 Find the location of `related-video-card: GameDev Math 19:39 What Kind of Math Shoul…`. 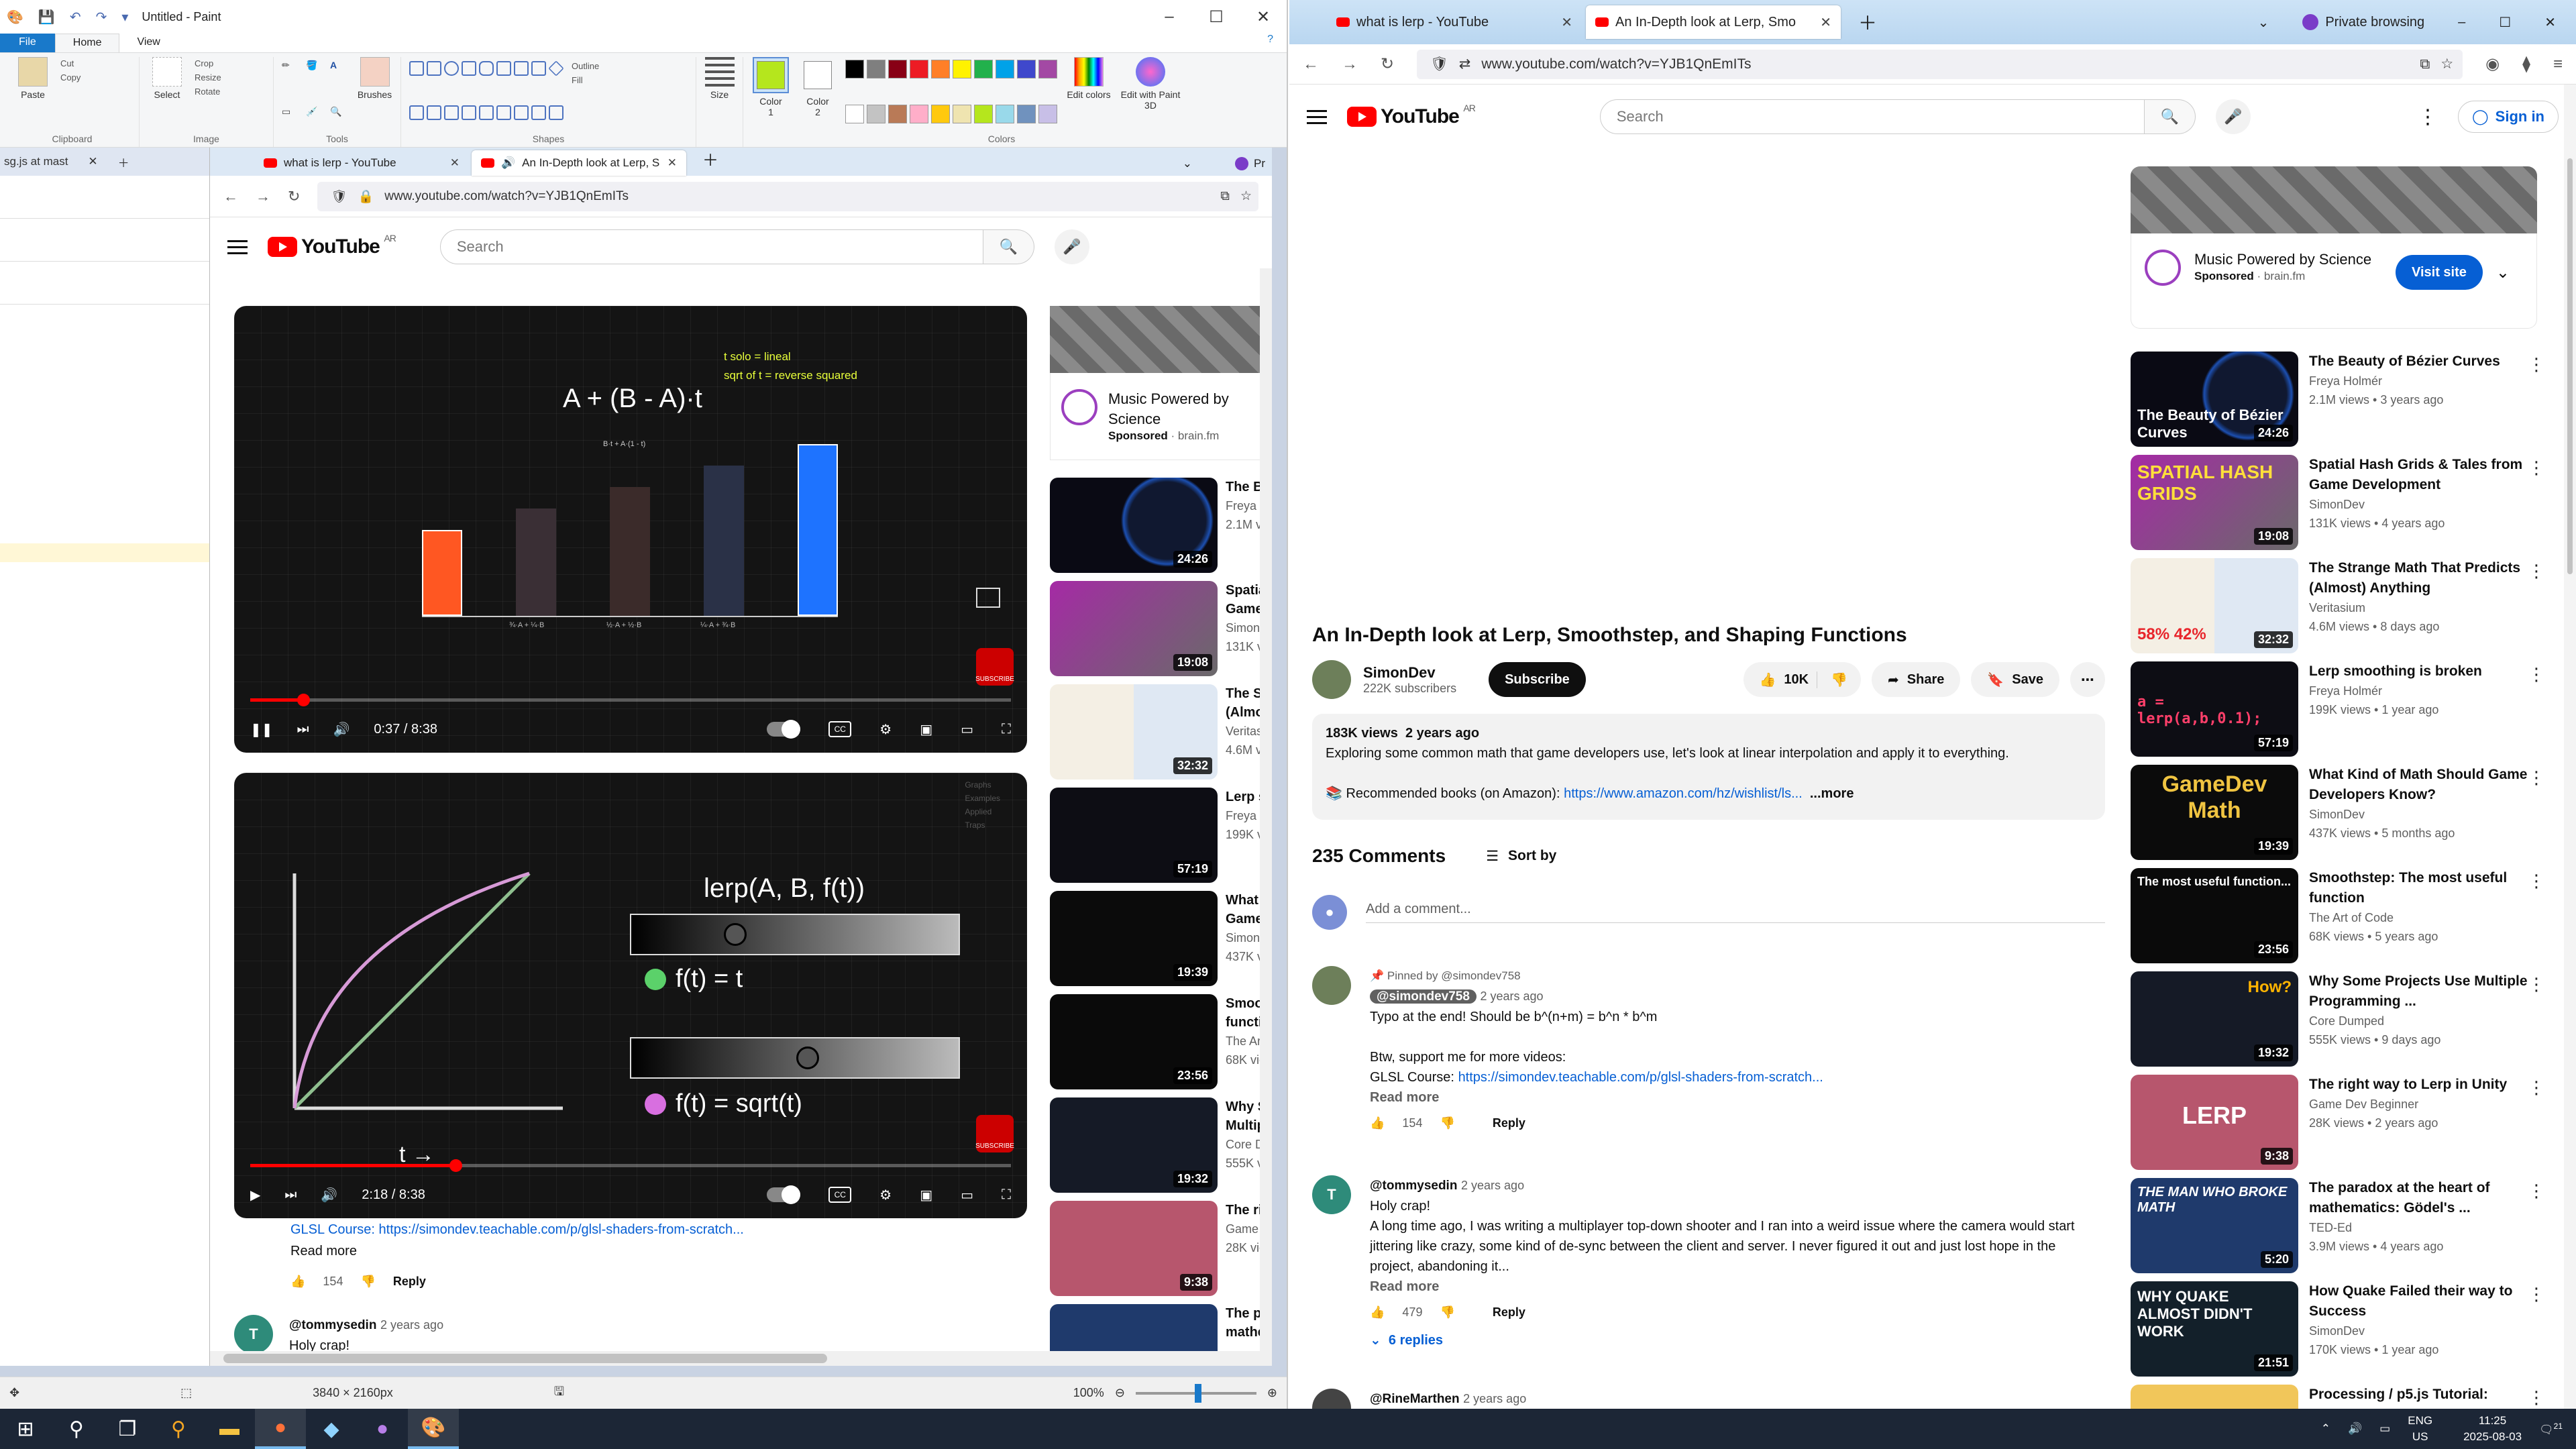

related-video-card: GameDev Math 19:39 What Kind of Math Shoul… is located at coordinates (2338, 812).